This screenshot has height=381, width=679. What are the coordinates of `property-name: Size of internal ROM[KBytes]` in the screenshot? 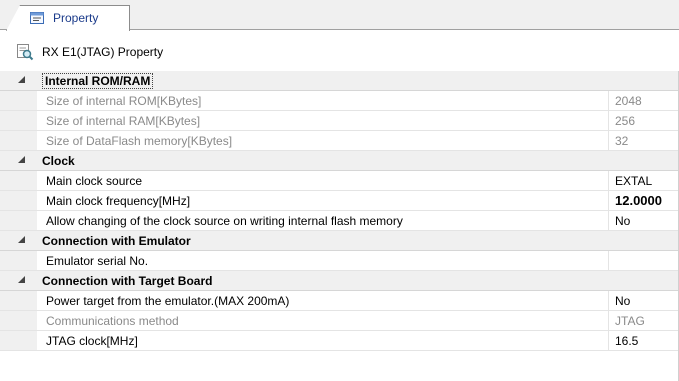 It's located at (124, 101).